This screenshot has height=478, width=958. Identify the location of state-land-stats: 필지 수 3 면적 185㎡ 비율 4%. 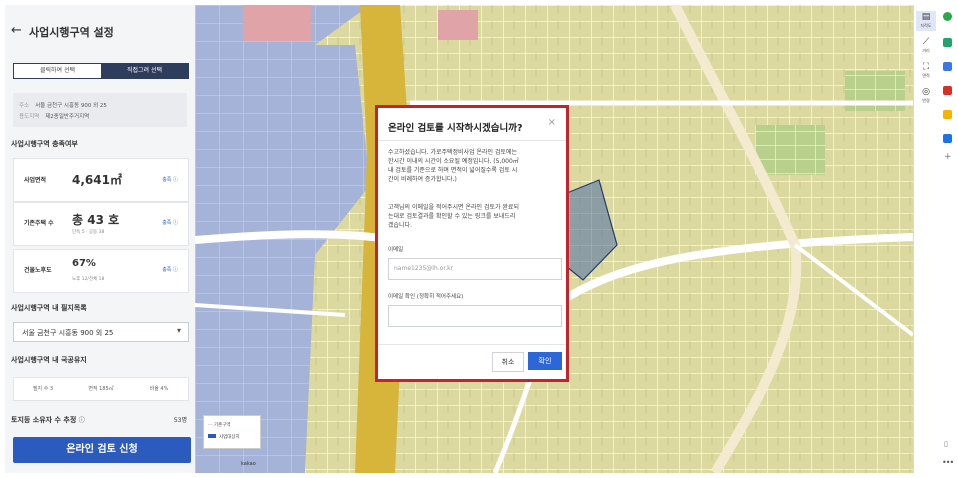
(101, 389).